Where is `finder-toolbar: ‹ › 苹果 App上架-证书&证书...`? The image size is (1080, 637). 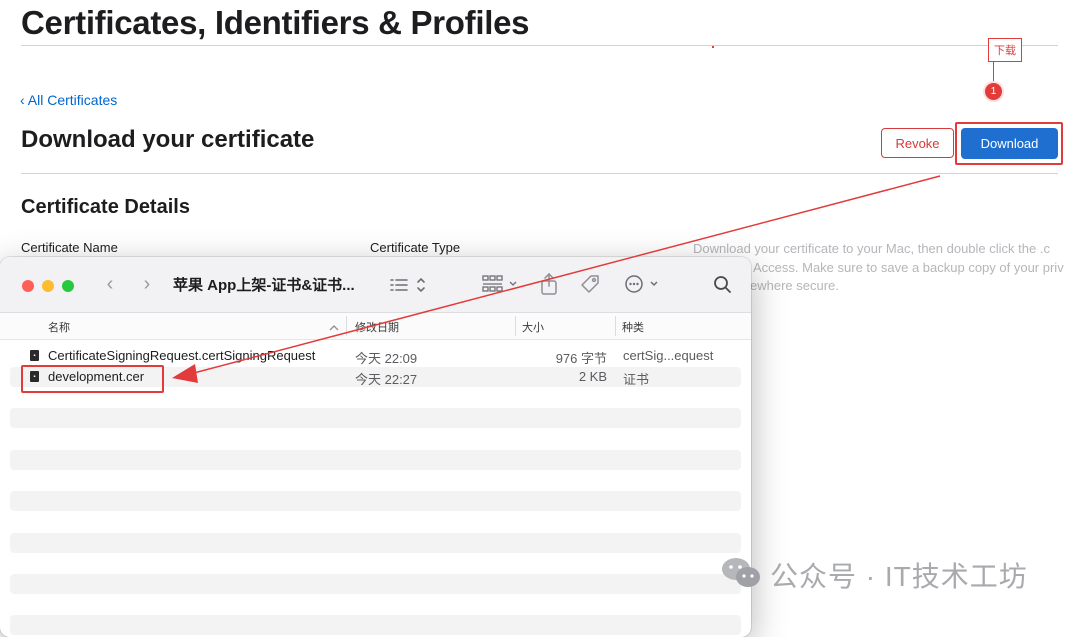 finder-toolbar: ‹ › 苹果 App上架-证书&证书... is located at coordinates (375, 285).